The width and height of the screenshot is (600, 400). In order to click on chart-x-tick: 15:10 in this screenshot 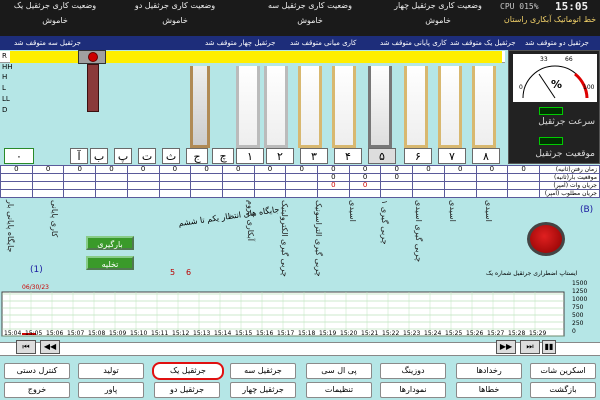, I will do `click(139, 333)`.